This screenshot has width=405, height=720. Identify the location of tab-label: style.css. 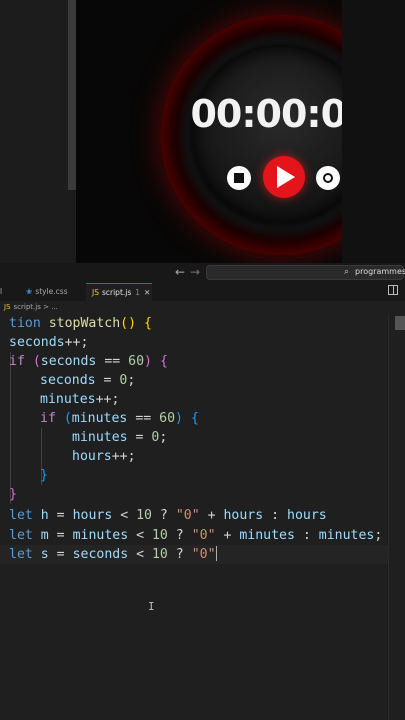
(51, 291).